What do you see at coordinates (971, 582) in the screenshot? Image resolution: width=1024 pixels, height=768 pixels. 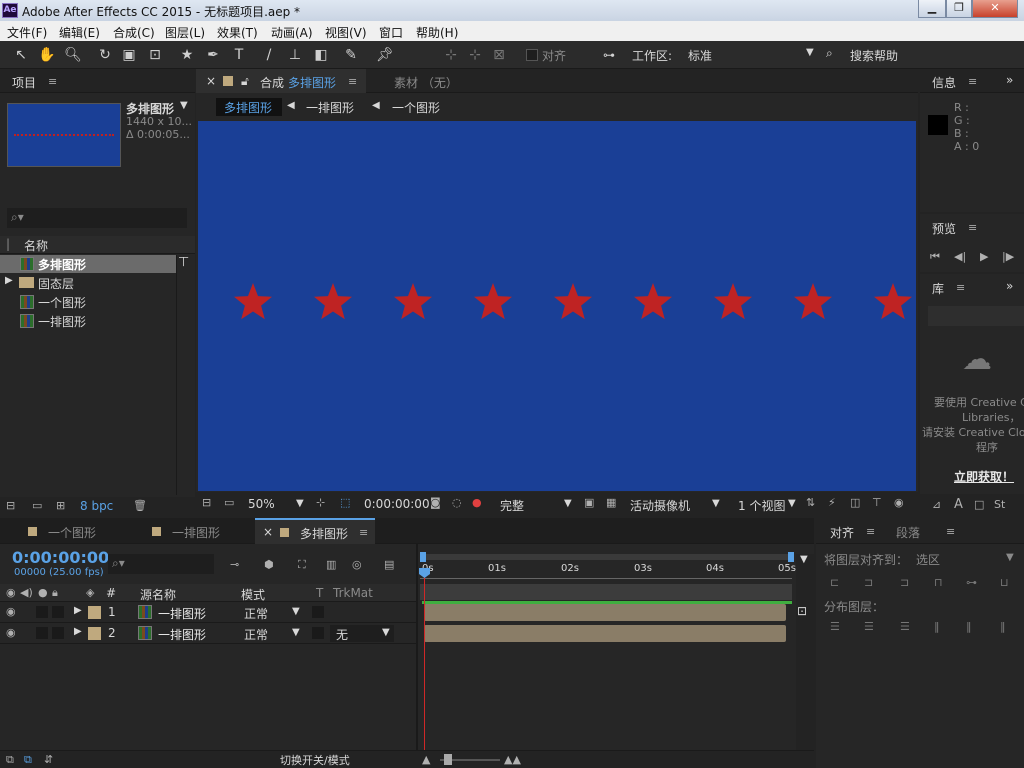 I see `align-vertical-center-icon: ⊶` at bounding box center [971, 582].